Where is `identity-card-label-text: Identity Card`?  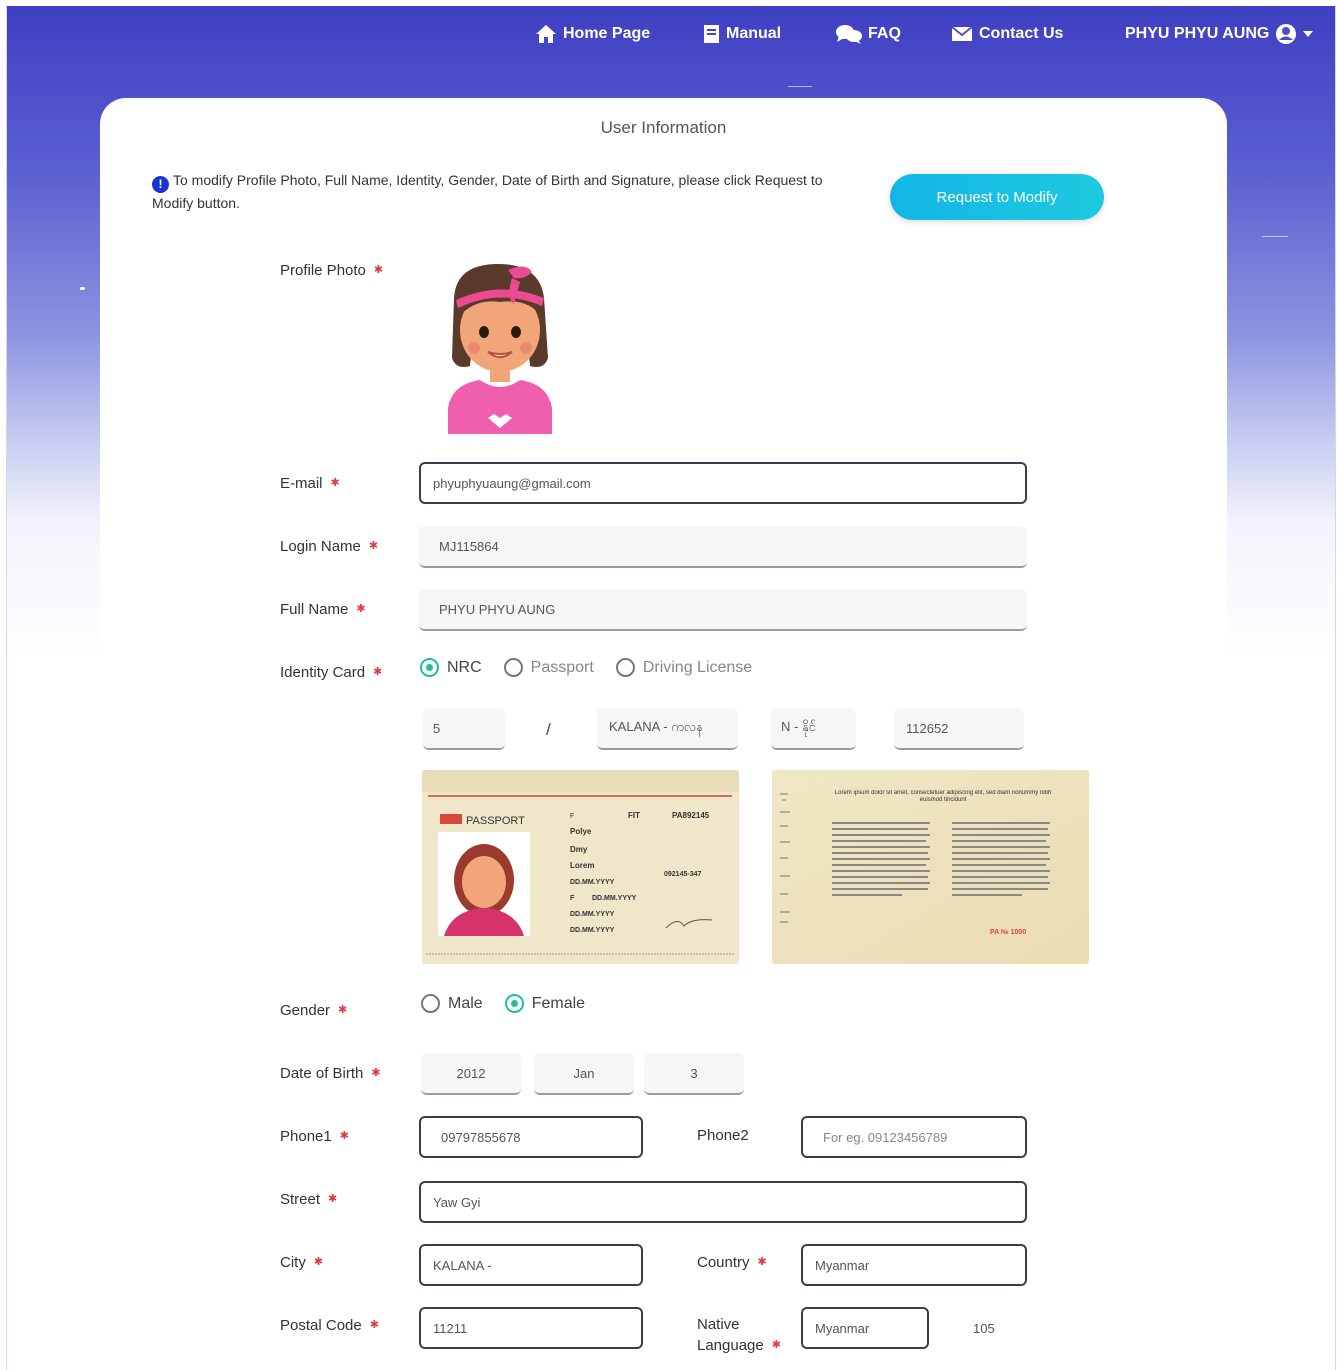 identity-card-label-text: Identity Card is located at coordinates (323, 672).